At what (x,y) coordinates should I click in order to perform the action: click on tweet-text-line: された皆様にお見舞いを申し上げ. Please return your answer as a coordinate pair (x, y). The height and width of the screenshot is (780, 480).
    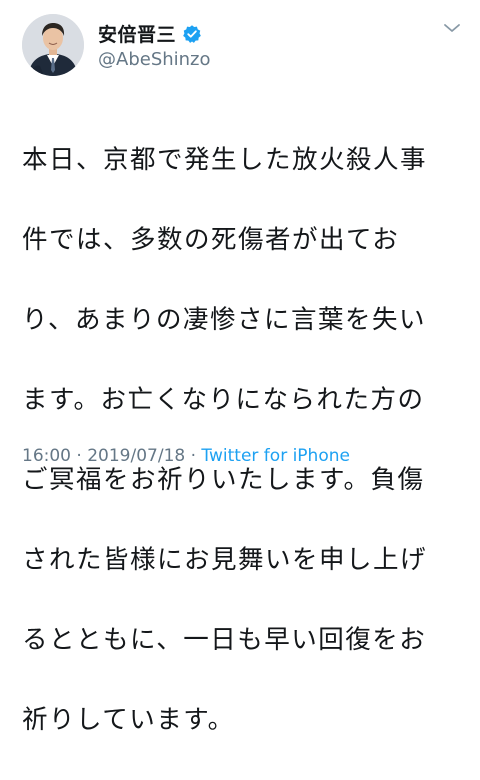
    Looking at the image, I should click on (225, 560).